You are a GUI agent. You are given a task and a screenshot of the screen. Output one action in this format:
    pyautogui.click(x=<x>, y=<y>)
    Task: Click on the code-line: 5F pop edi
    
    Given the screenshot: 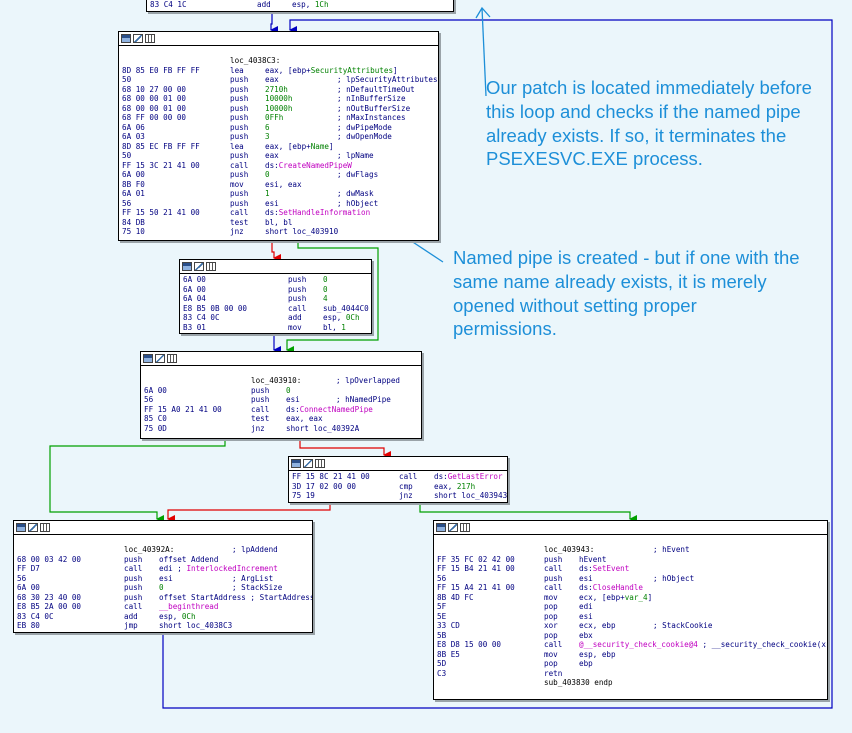 What is the action you would take?
    pyautogui.click(x=630, y=607)
    